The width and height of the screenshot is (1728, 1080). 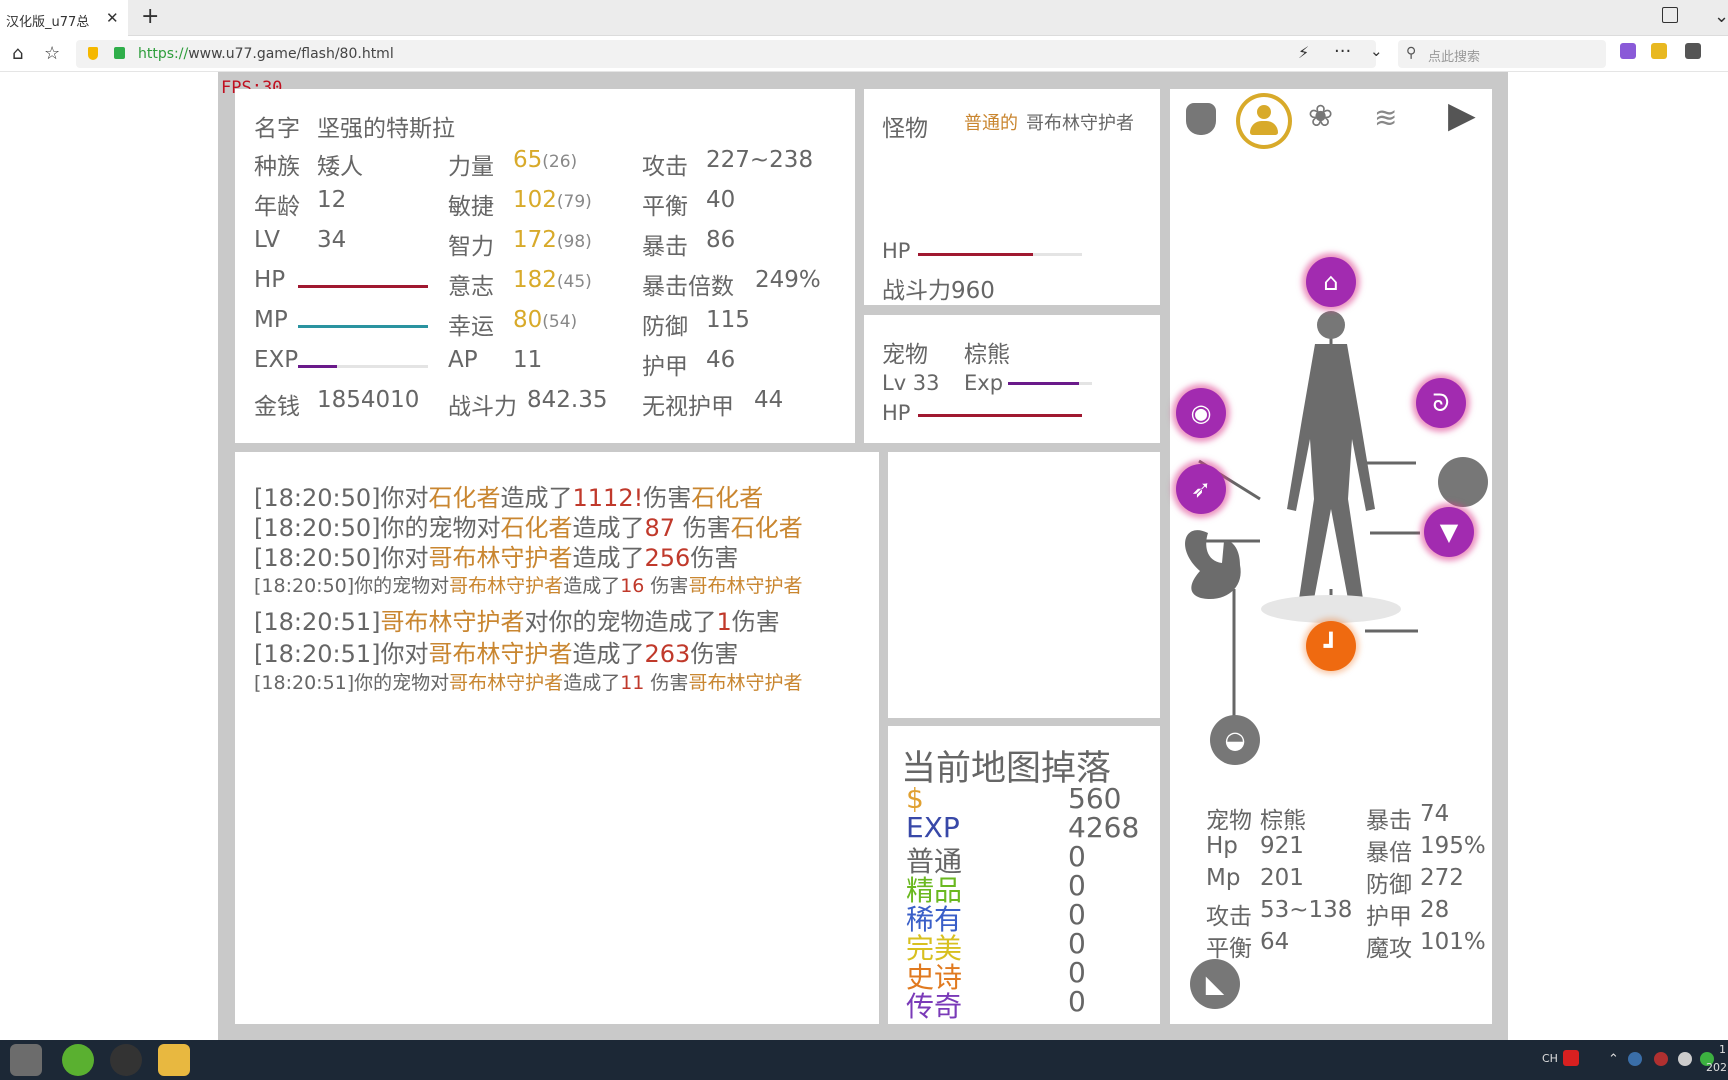 What do you see at coordinates (471, 167) in the screenshot?
I see `str-label: 力量` at bounding box center [471, 167].